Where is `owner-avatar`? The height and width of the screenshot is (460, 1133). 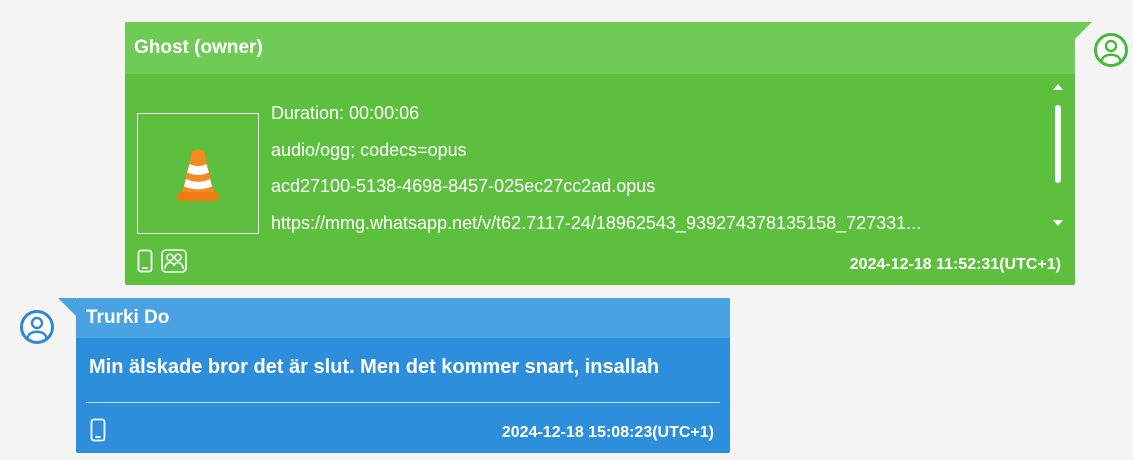
owner-avatar is located at coordinates (1111, 50).